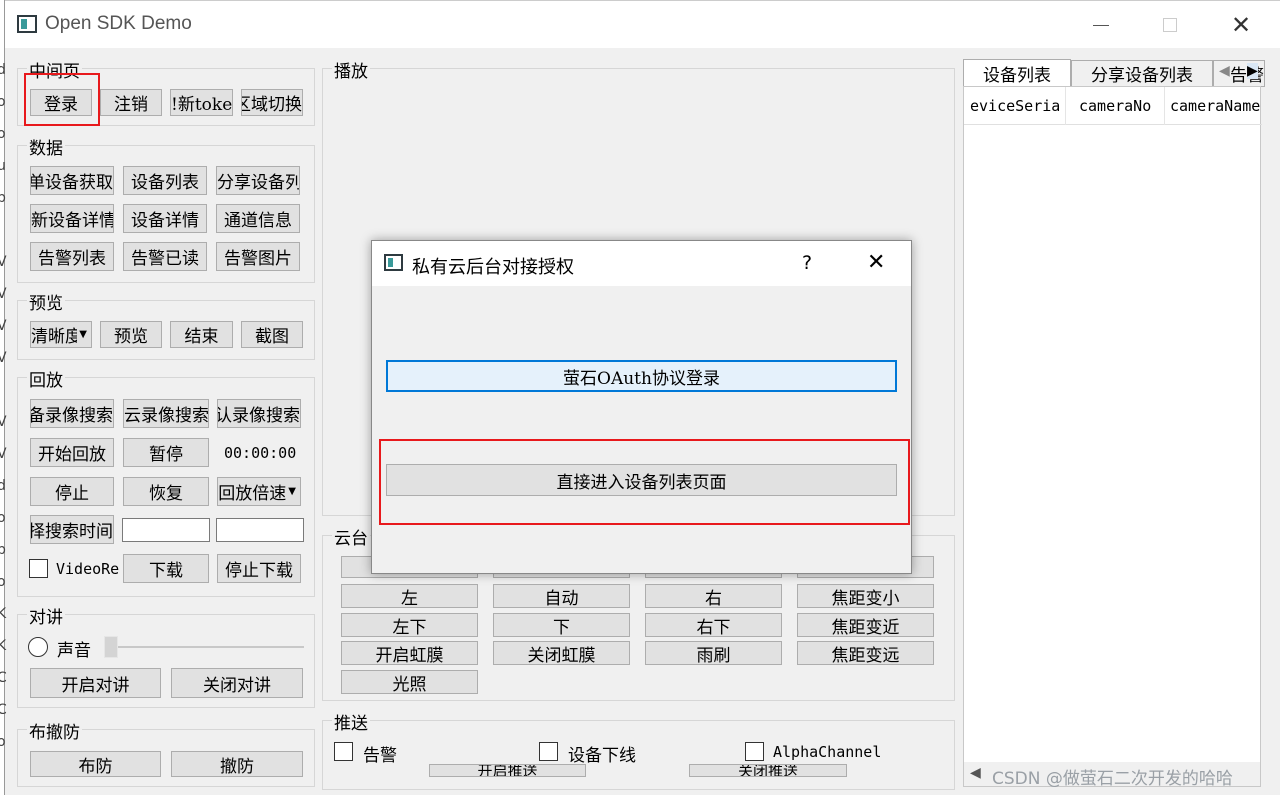 The image size is (1280, 795). What do you see at coordinates (3, 397) in the screenshot?
I see `background-window-edge: JdoouplVVVVlVVdopoKKCCo` at bounding box center [3, 397].